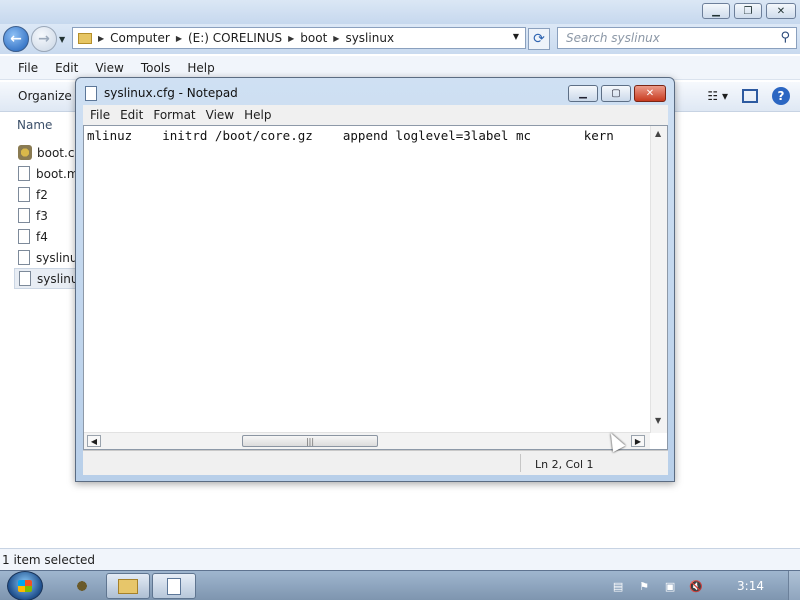 Image resolution: width=800 pixels, height=600 pixels. I want to click on refresh-icon: ⟳, so click(539, 39).